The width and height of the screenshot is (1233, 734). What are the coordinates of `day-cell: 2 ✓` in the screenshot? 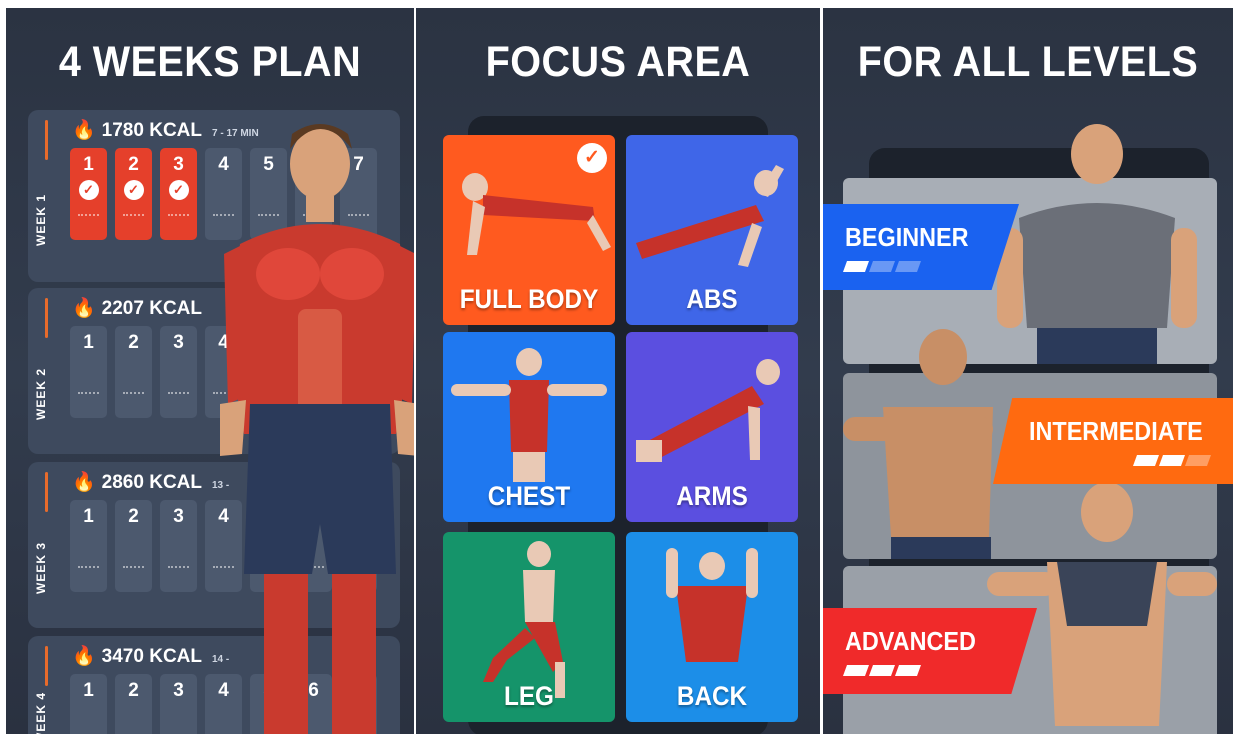 It's located at (133, 194).